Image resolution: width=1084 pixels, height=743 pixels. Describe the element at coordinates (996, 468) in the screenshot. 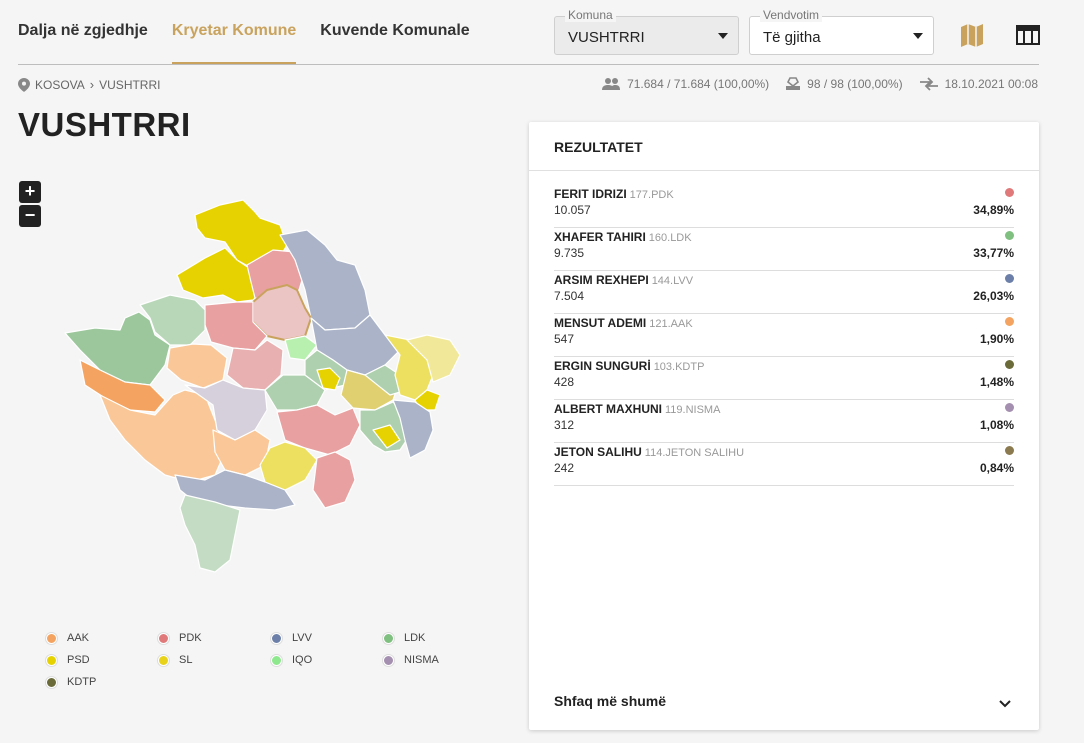

I see `candidate-percent: 0,84%` at that location.